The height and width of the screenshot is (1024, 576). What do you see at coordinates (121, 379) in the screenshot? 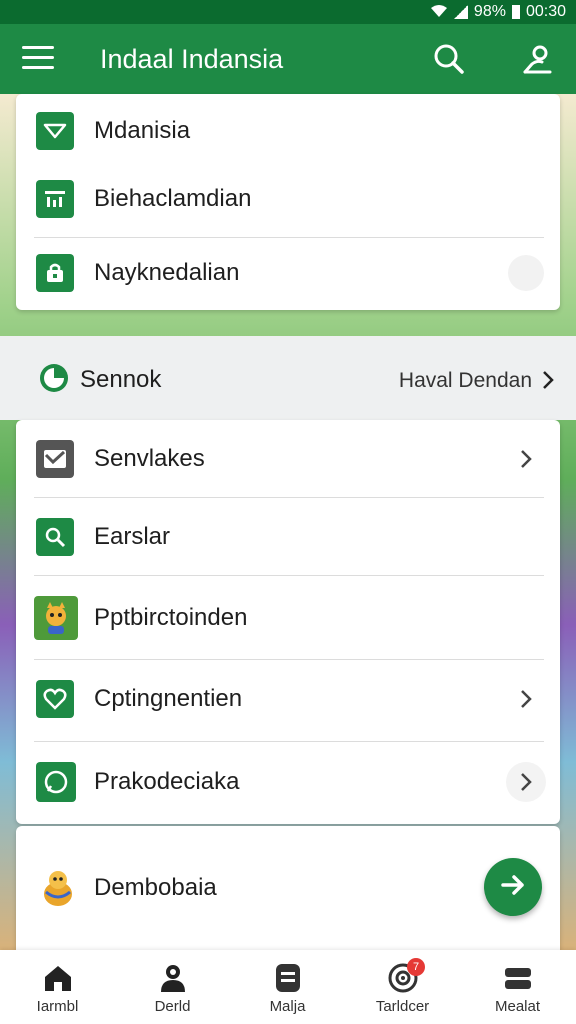
I see `section-title: Sennok` at bounding box center [121, 379].